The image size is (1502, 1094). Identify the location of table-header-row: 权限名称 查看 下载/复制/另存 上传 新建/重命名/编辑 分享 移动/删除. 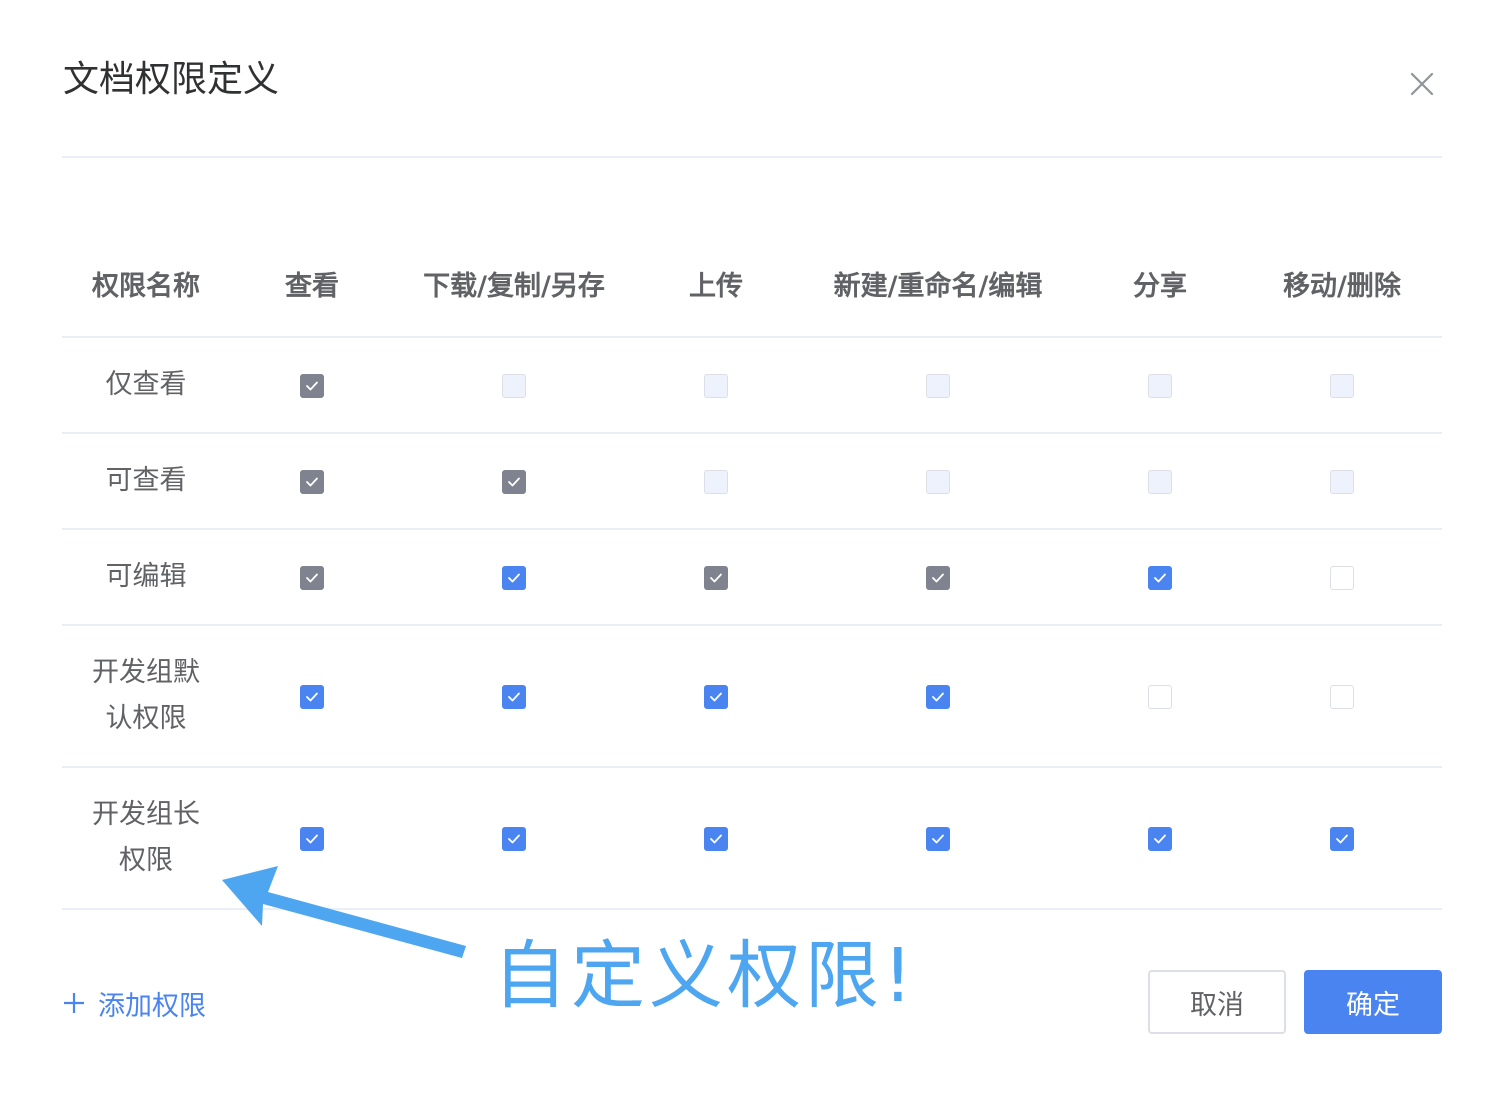
(752, 284).